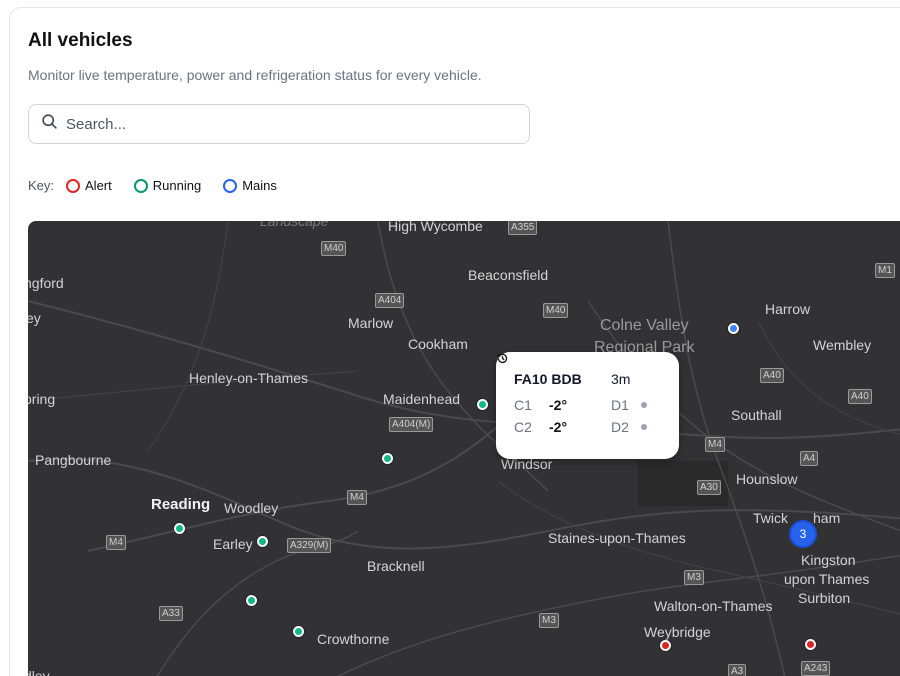 The height and width of the screenshot is (676, 900). What do you see at coordinates (842, 345) in the screenshot?
I see `place-label: Wembley` at bounding box center [842, 345].